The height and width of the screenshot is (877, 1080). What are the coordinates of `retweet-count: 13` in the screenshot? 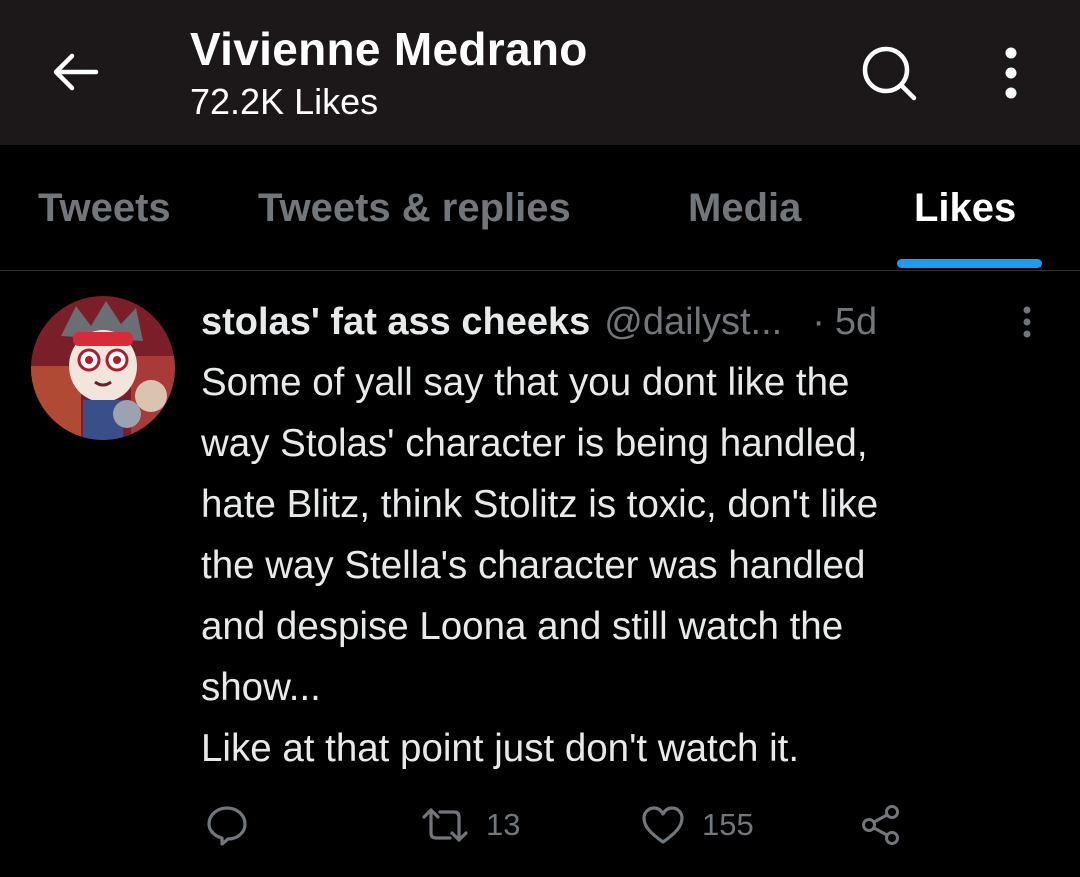 It's located at (503, 824).